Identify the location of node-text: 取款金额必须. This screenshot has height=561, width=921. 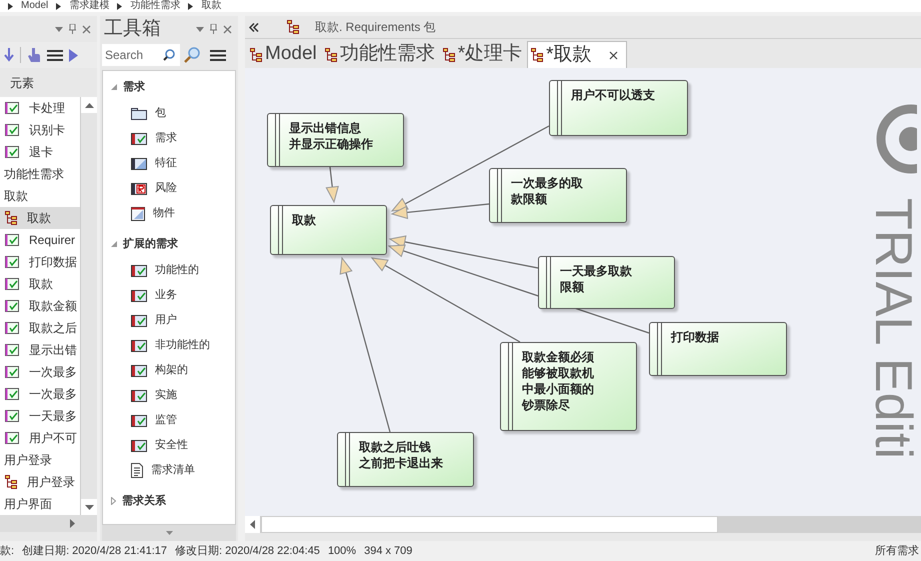
(558, 357).